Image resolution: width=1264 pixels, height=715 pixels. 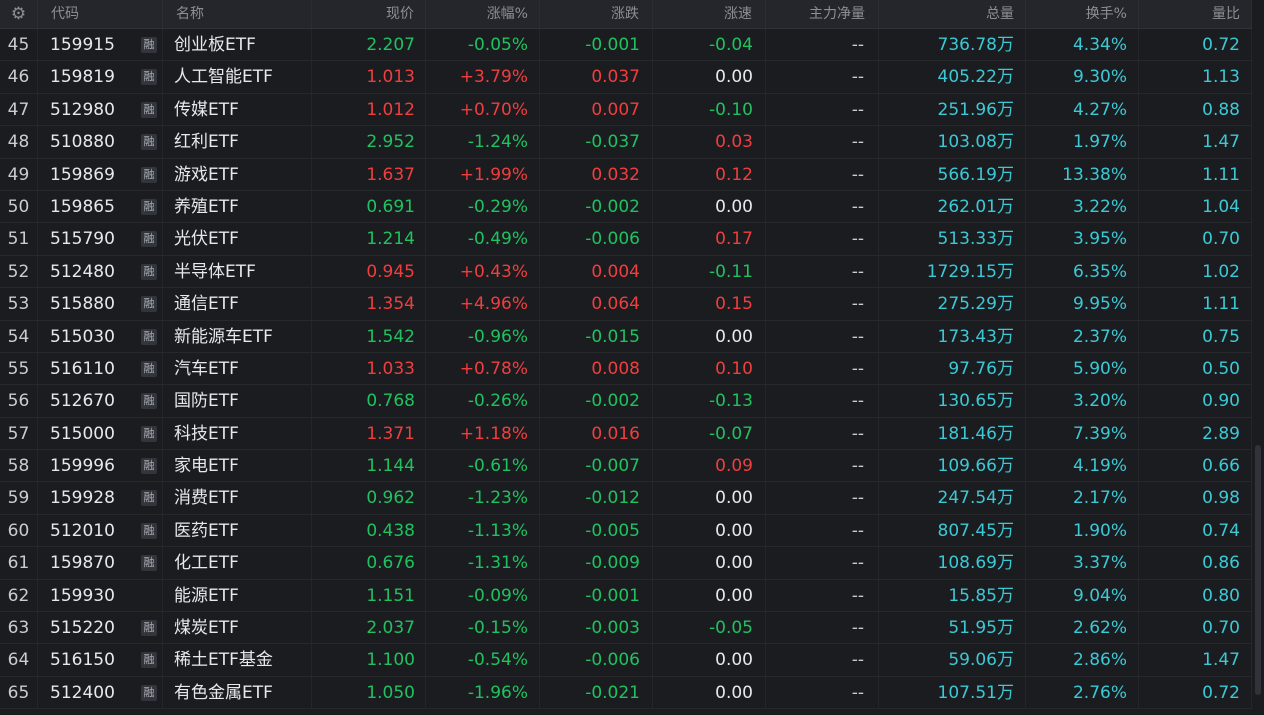 I want to click on total-volume: 405.22万, so click(x=952, y=77).